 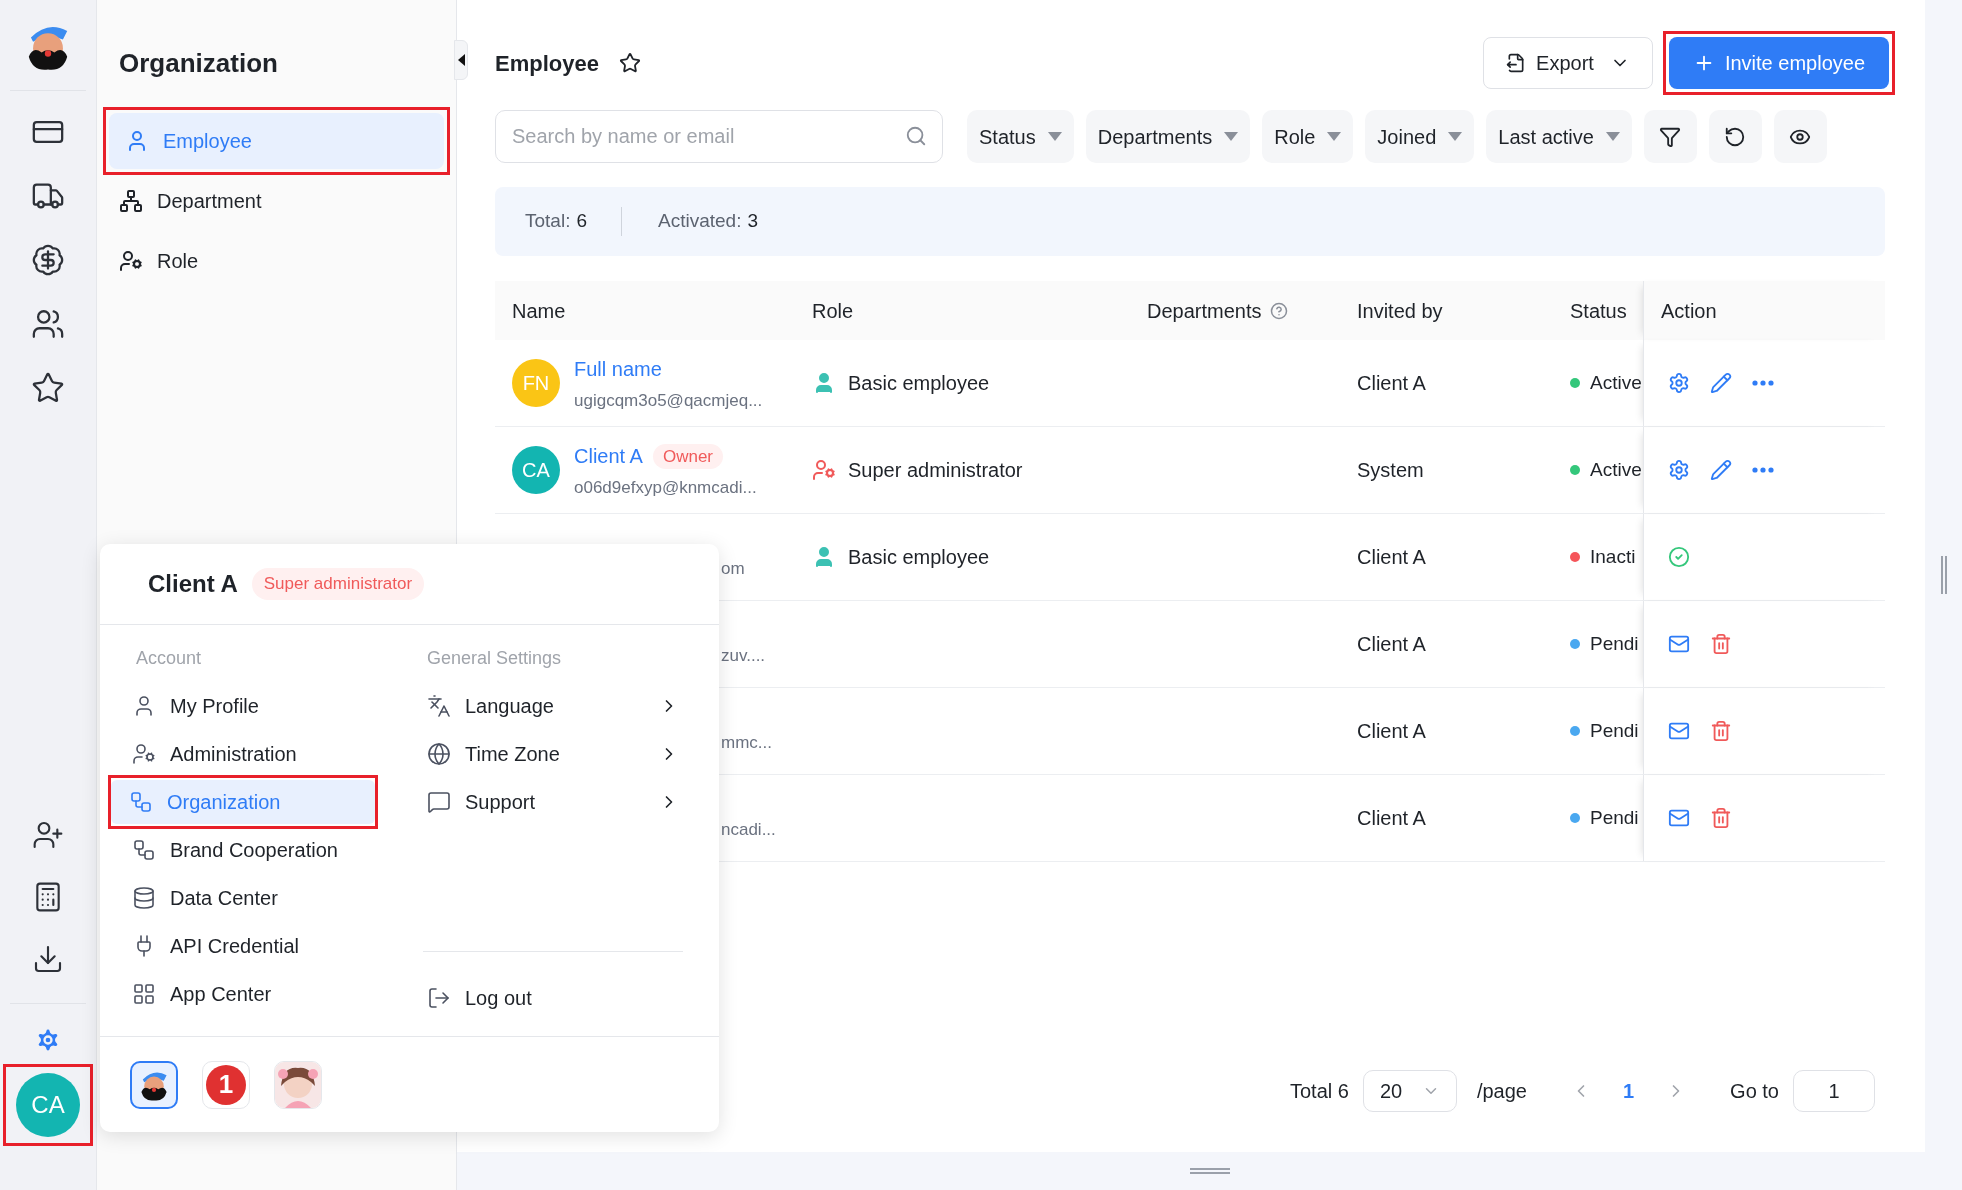 I want to click on more-icon, so click(x=1763, y=383).